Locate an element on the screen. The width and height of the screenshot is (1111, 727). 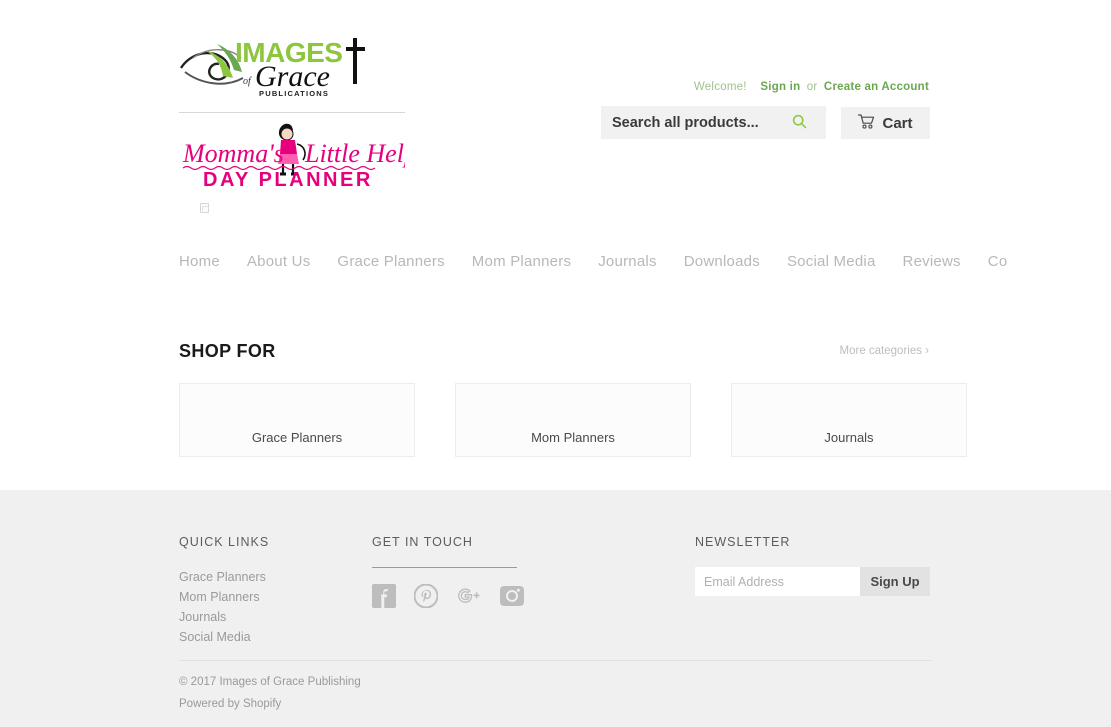
footer-link-journals: Journals is located at coordinates (264, 617).